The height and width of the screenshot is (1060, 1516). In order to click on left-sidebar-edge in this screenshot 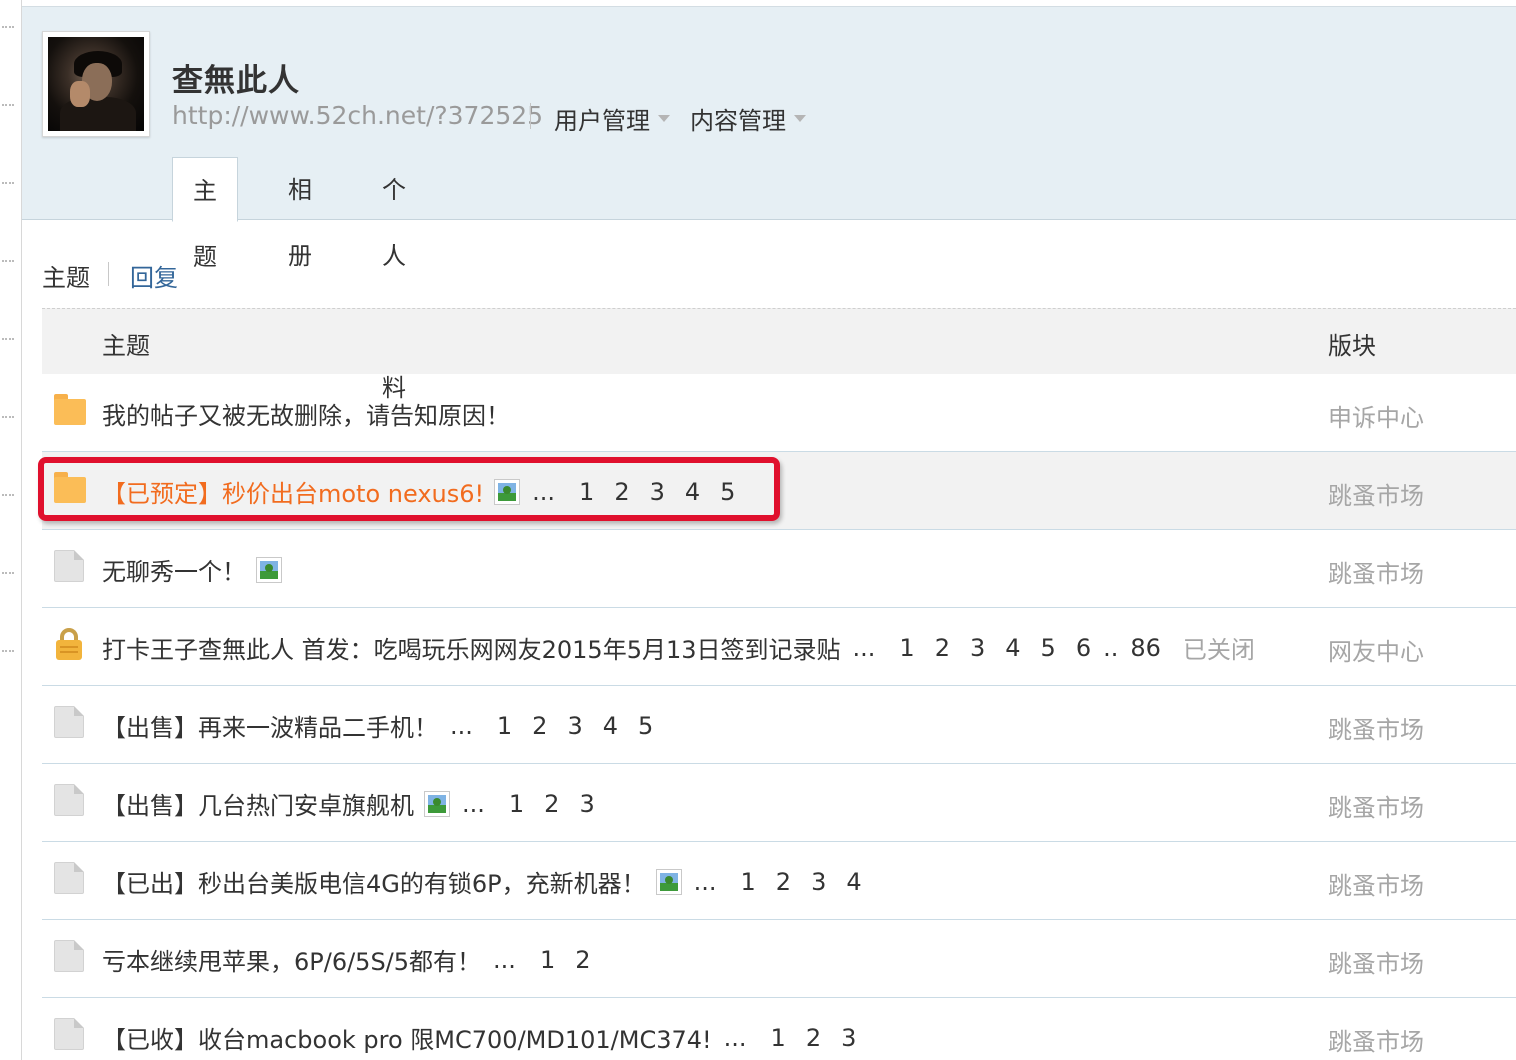, I will do `click(11, 530)`.